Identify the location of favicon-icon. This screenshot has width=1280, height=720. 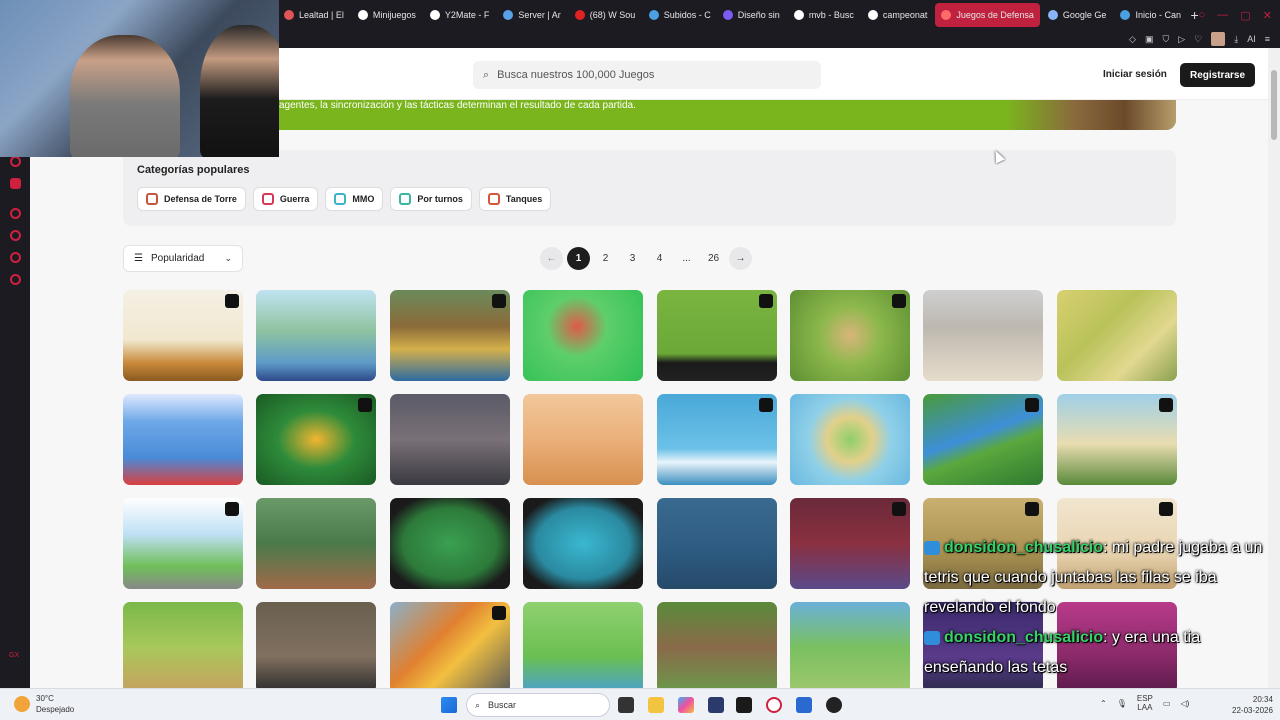
(508, 15).